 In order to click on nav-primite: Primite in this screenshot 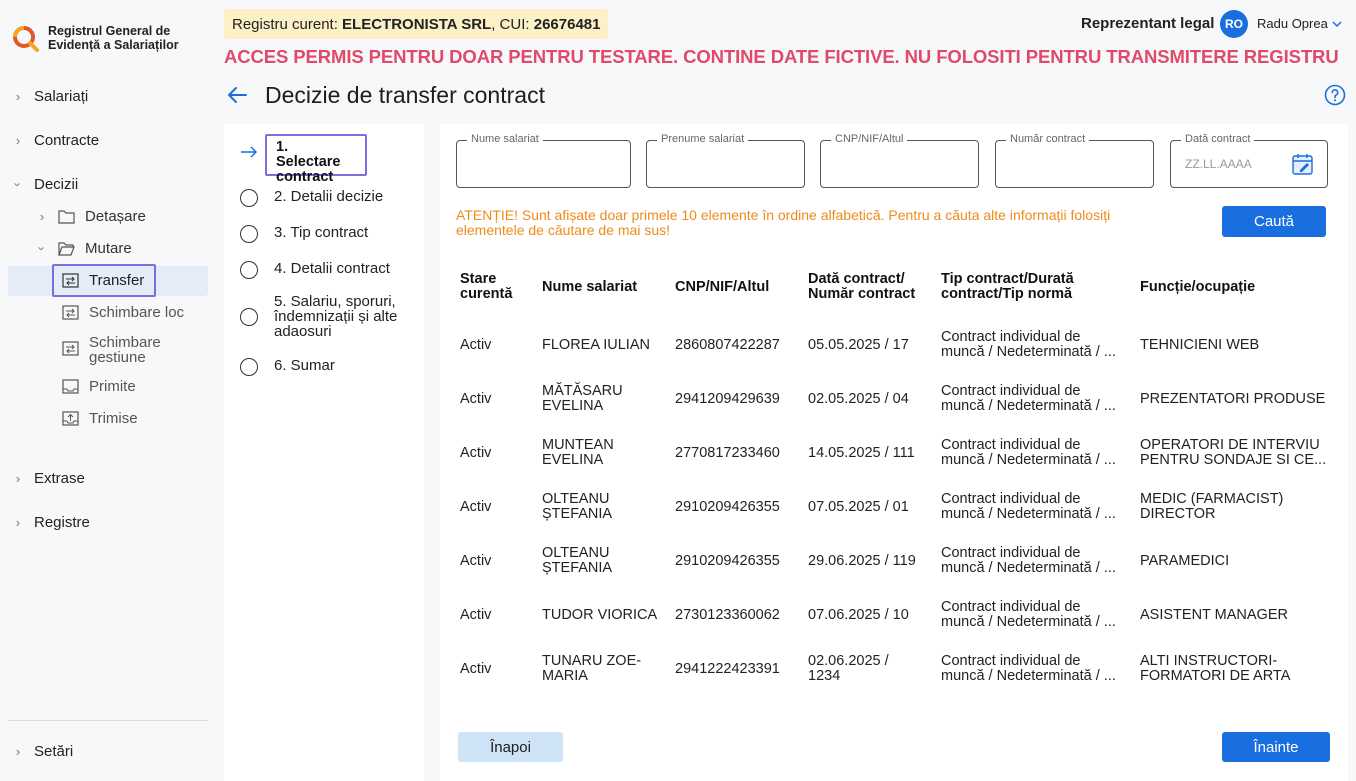, I will do `click(99, 386)`.